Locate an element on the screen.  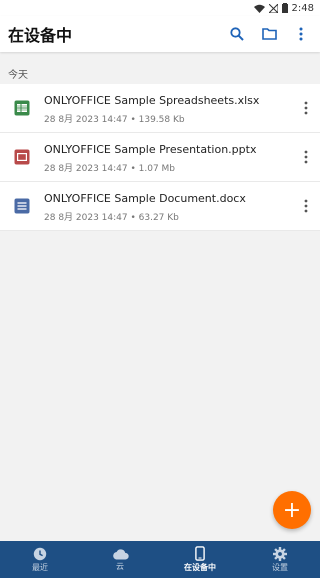
folder-button is located at coordinates (269, 34).